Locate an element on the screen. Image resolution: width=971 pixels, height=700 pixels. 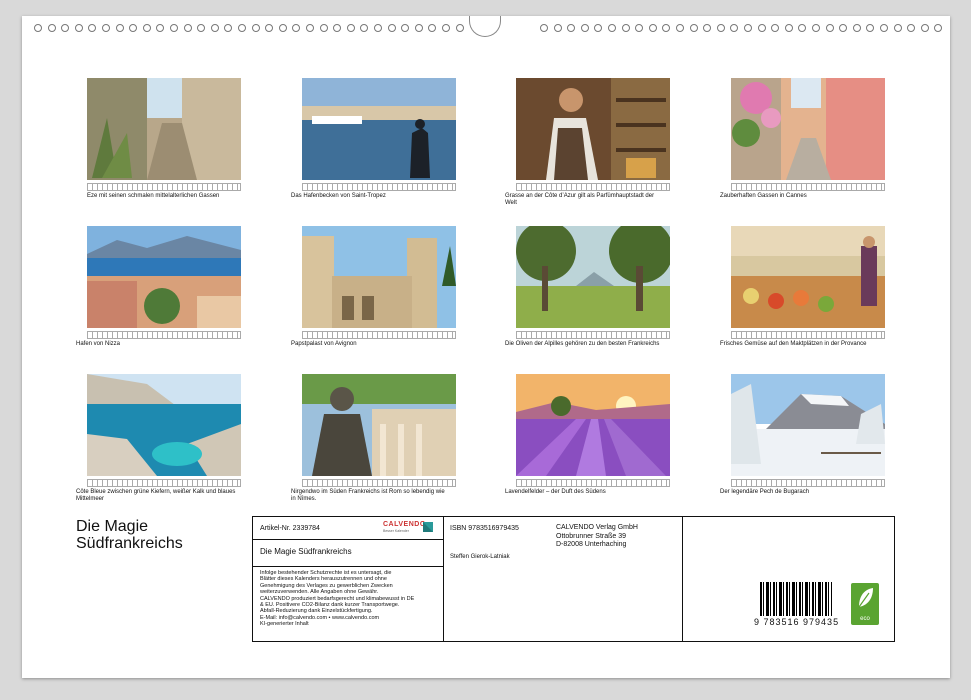
photo-nizza is located at coordinates (164, 277).